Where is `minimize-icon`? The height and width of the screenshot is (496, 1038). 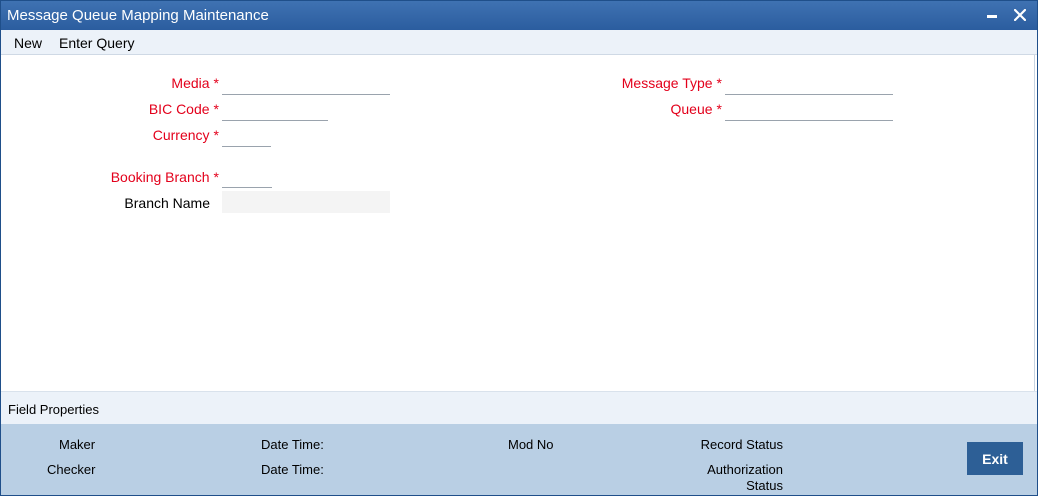
minimize-icon is located at coordinates (992, 16).